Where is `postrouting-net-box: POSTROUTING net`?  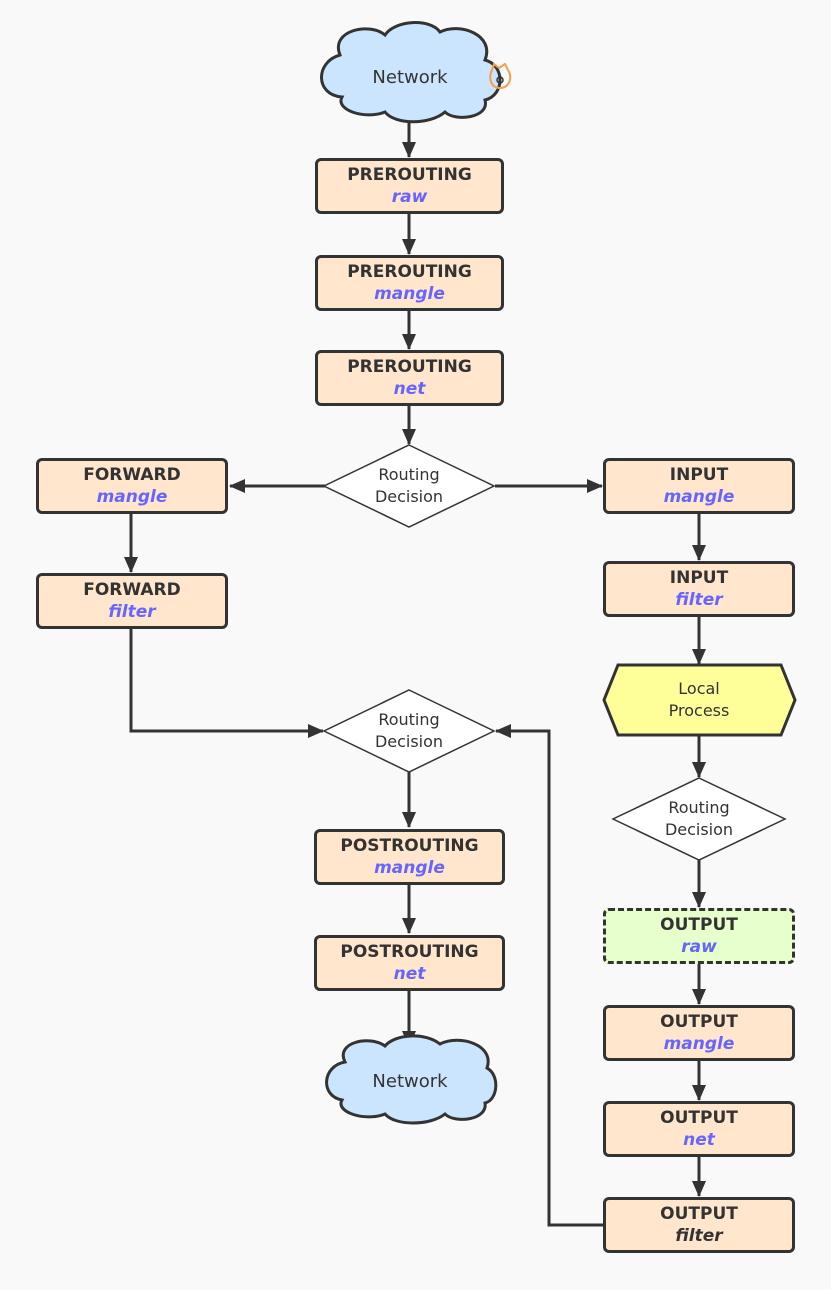
postrouting-net-box: POSTROUTING net is located at coordinates (409, 963).